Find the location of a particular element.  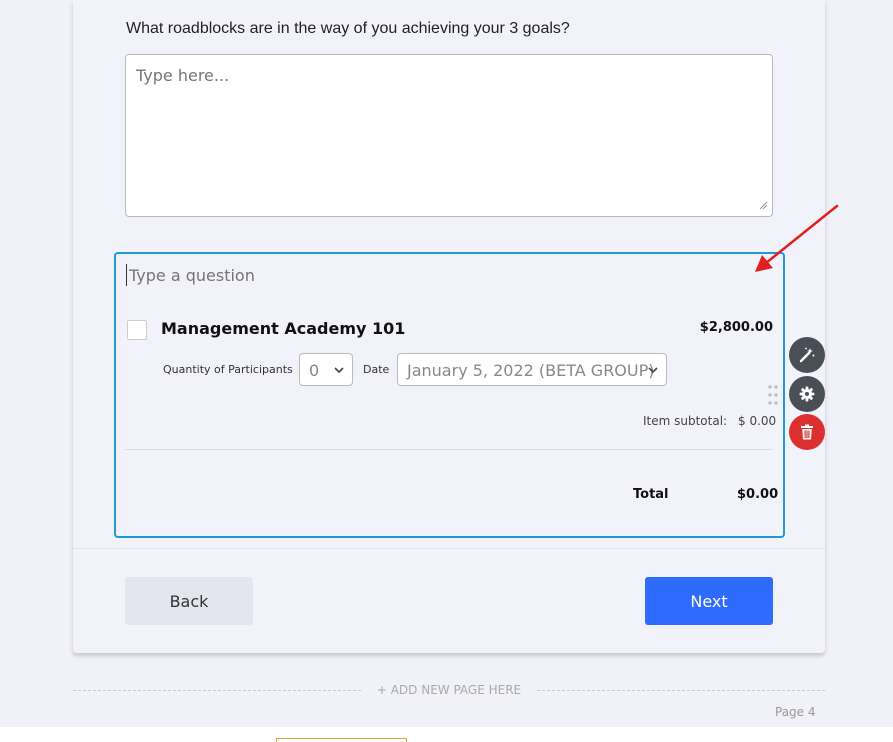

quantity-value: 0 is located at coordinates (314, 370).